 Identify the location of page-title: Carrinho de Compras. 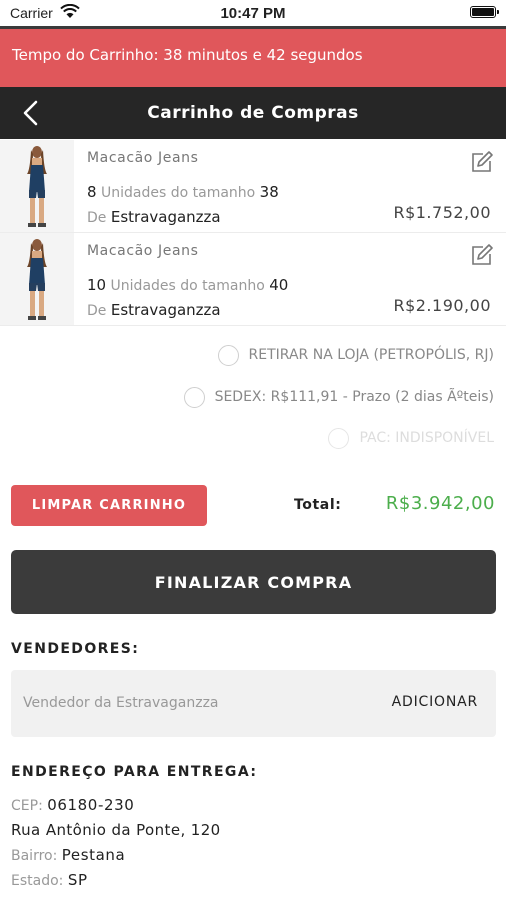
(253, 113).